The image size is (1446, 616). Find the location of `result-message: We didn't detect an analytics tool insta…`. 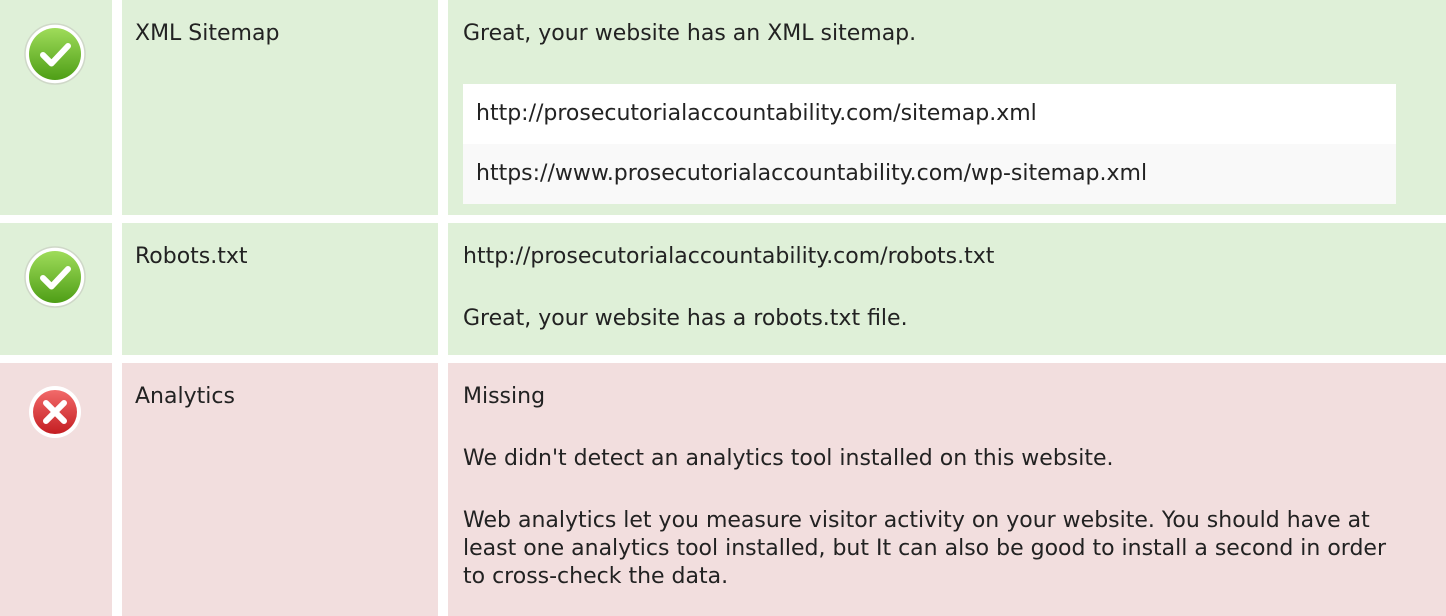

result-message: We didn't detect an analytics tool insta… is located at coordinates (788, 458).